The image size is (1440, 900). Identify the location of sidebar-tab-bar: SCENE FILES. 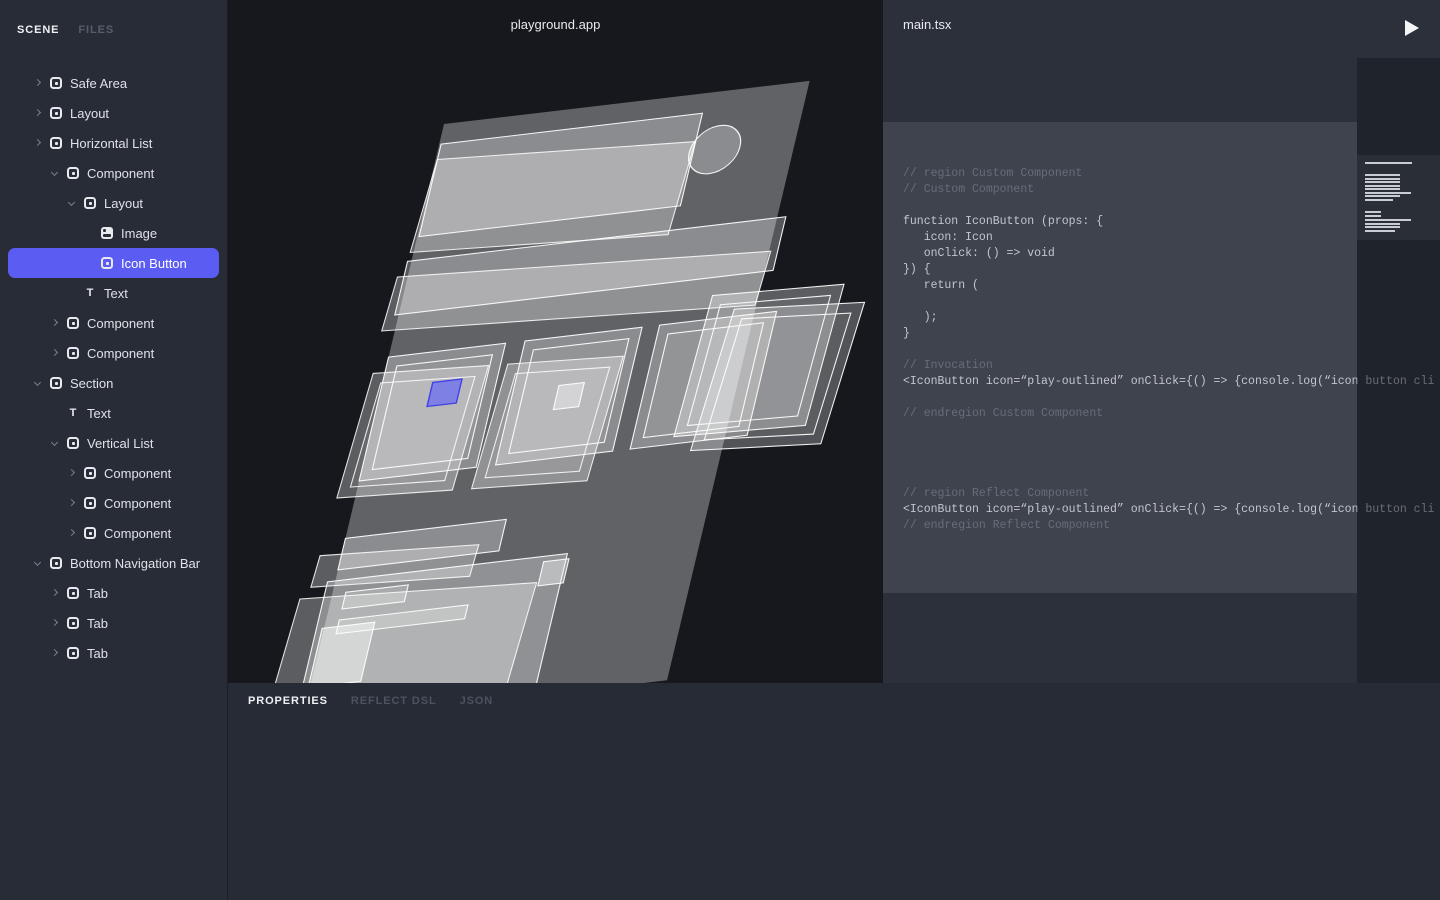
(114, 18).